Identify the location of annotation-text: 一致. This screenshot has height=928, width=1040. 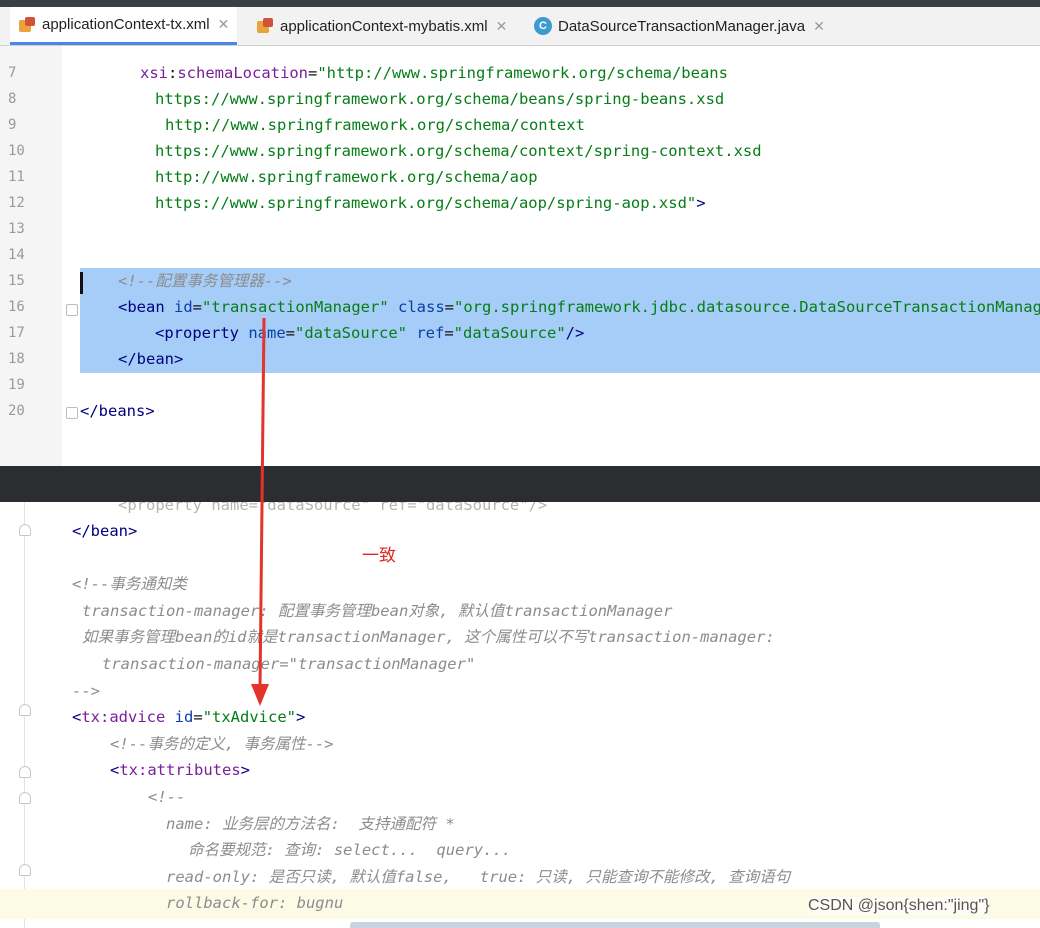
(379, 555).